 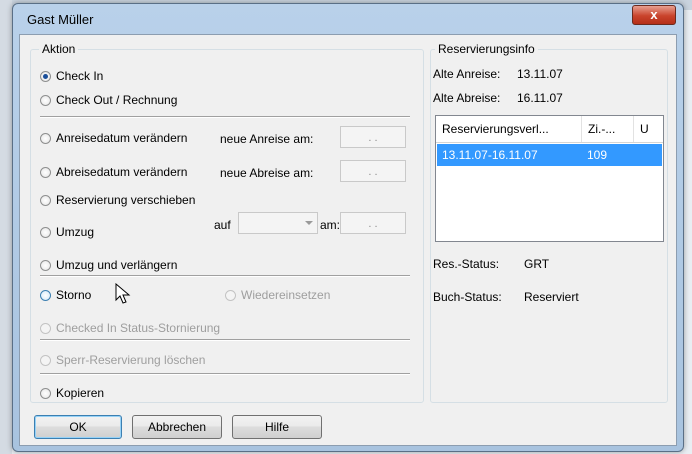 I want to click on radio-label: Wiedereinsetzen, so click(x=286, y=295).